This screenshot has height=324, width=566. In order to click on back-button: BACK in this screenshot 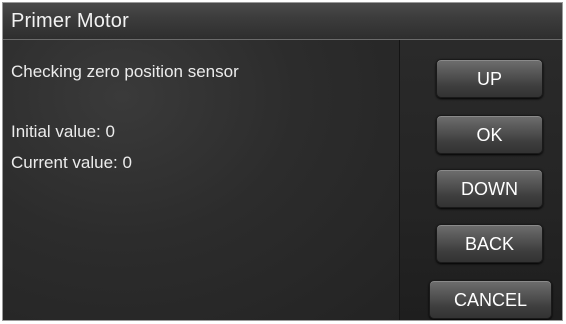, I will do `click(489, 243)`.